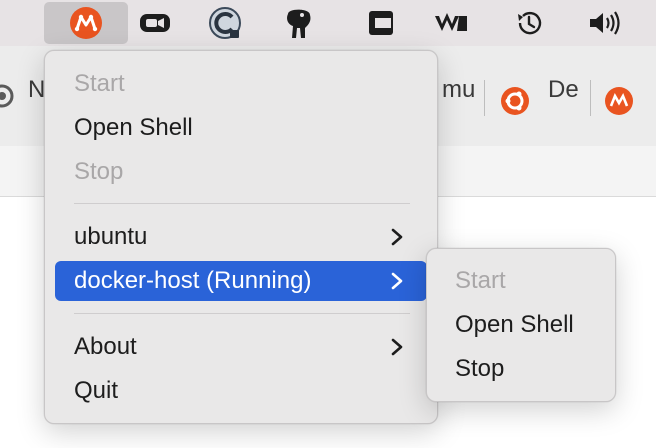 Image resolution: width=656 pixels, height=448 pixels. I want to click on menu-item-open-shell: Open Shell, so click(241, 128).